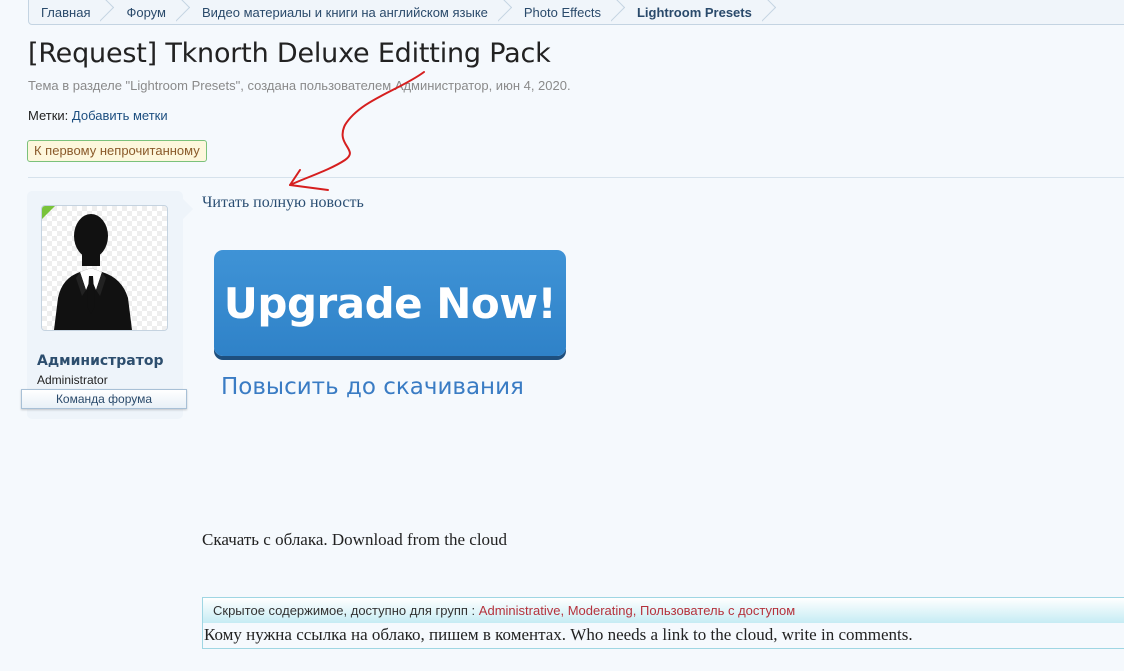 This screenshot has height=671, width=1124. Describe the element at coordinates (390, 303) in the screenshot. I see `upgrade-now-button: Upgrade Now!` at that location.